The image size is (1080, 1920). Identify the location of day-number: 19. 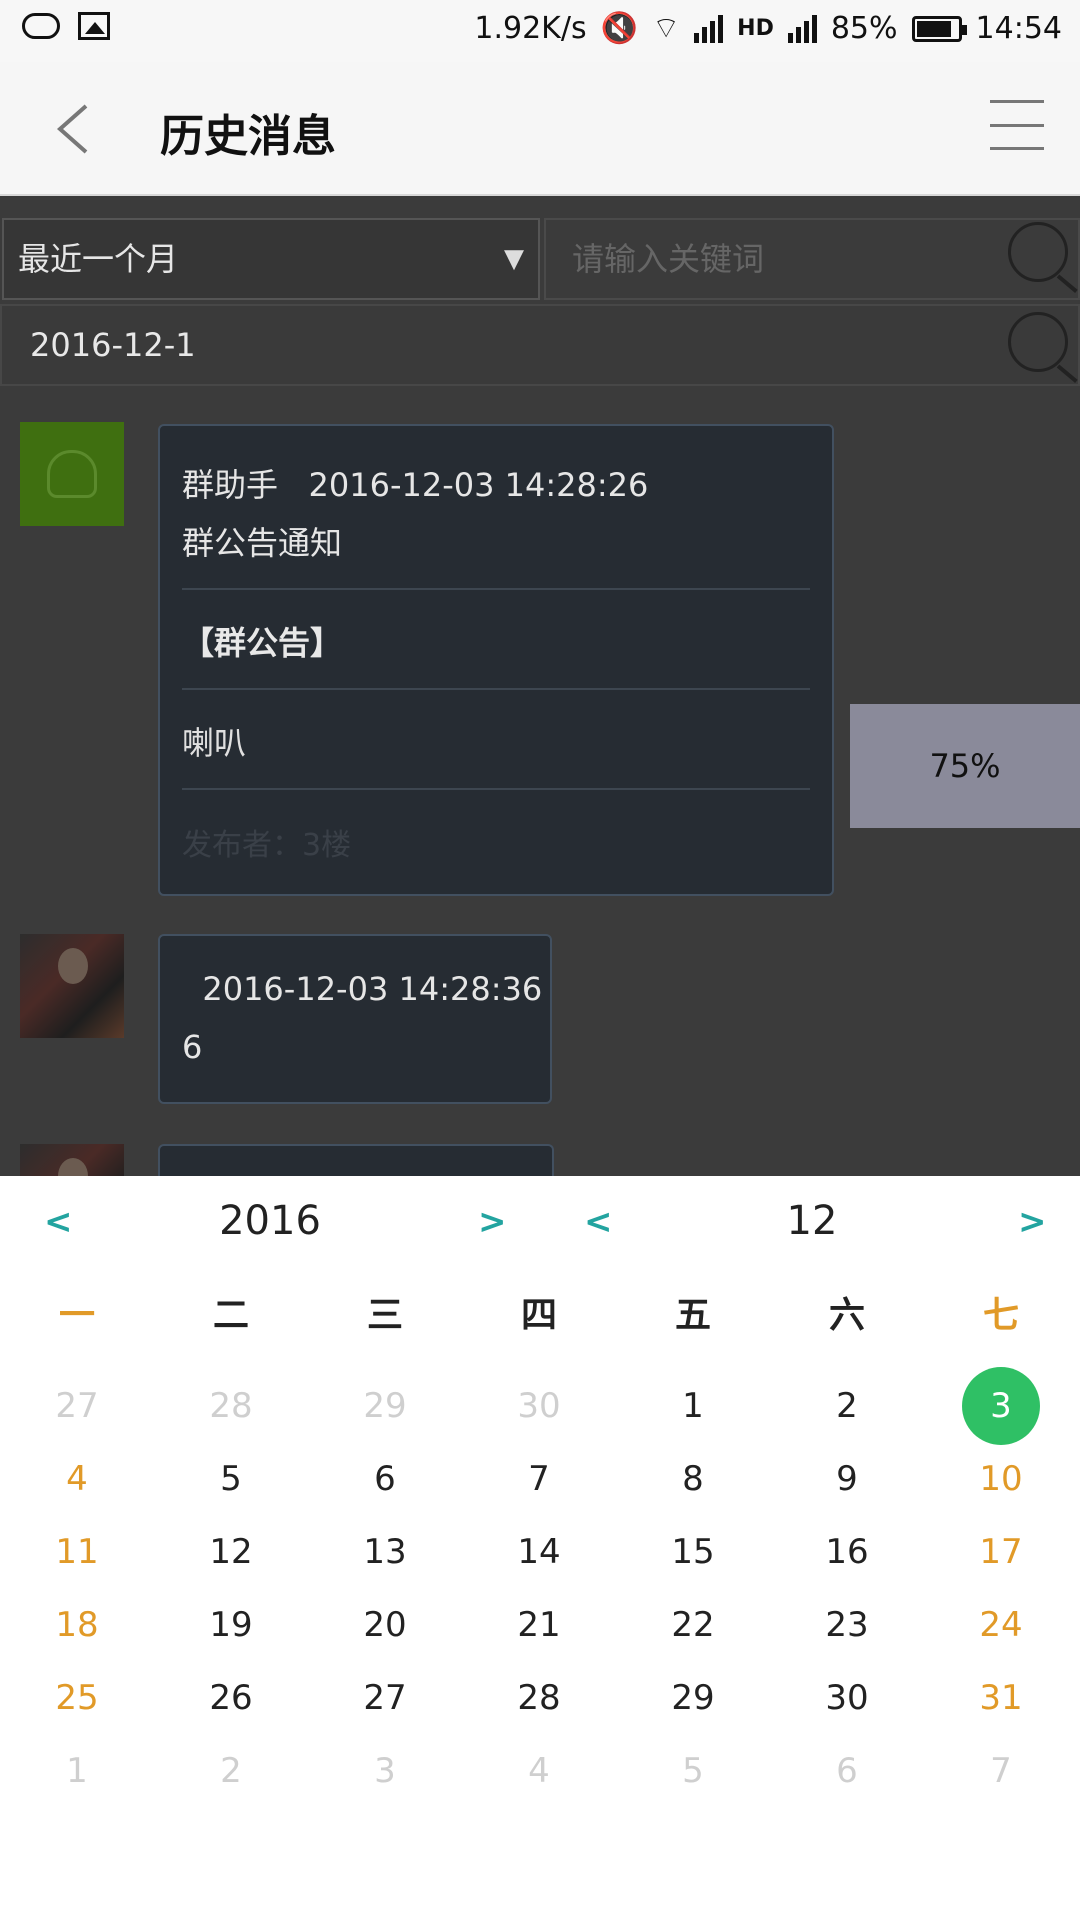
(231, 1625).